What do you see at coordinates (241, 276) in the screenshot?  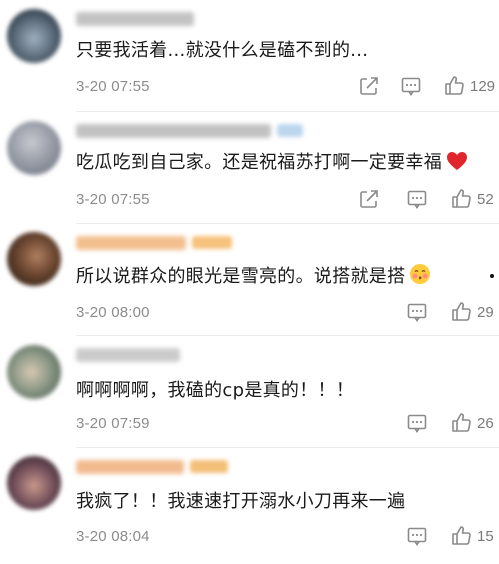 I see `comment-text-content: 所以说群众的眼光是雪亮的。说搭就是搭` at bounding box center [241, 276].